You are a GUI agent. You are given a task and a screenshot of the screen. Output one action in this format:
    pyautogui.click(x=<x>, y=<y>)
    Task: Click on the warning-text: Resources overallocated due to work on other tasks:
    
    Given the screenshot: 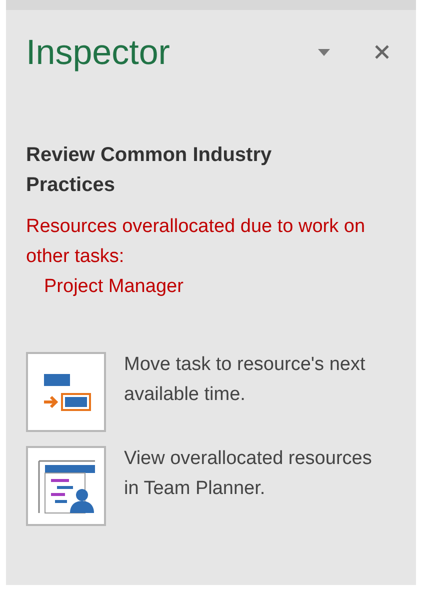 What is the action you would take?
    pyautogui.click(x=196, y=242)
    